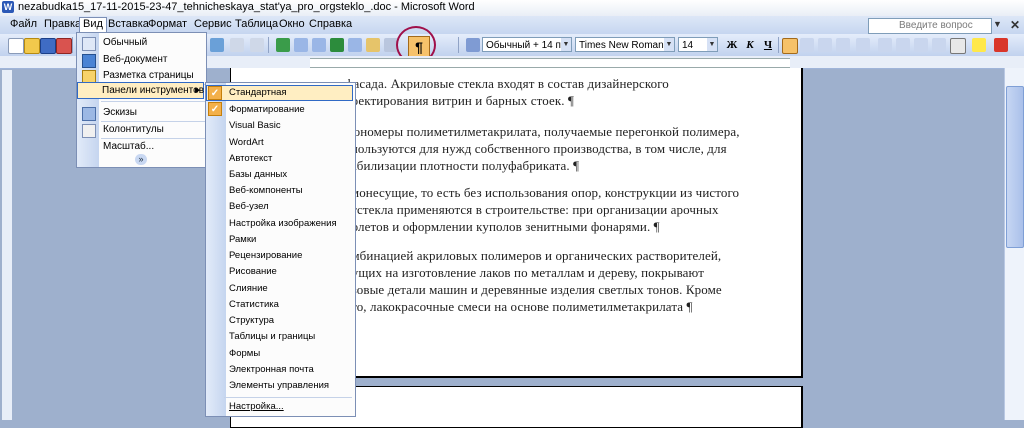  What do you see at coordinates (337, 45) in the screenshot?
I see `insert-excel-icon` at bounding box center [337, 45].